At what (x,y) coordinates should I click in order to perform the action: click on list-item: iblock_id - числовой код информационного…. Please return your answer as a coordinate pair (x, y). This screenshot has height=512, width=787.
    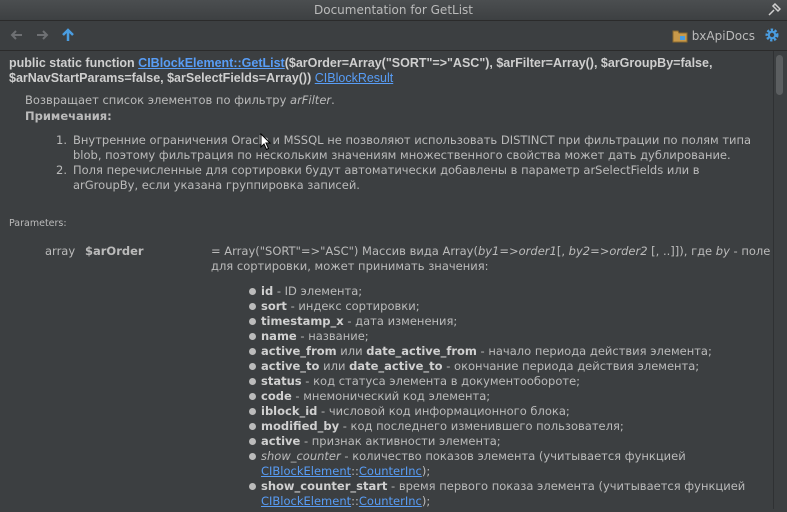
    Looking at the image, I should click on (509, 411).